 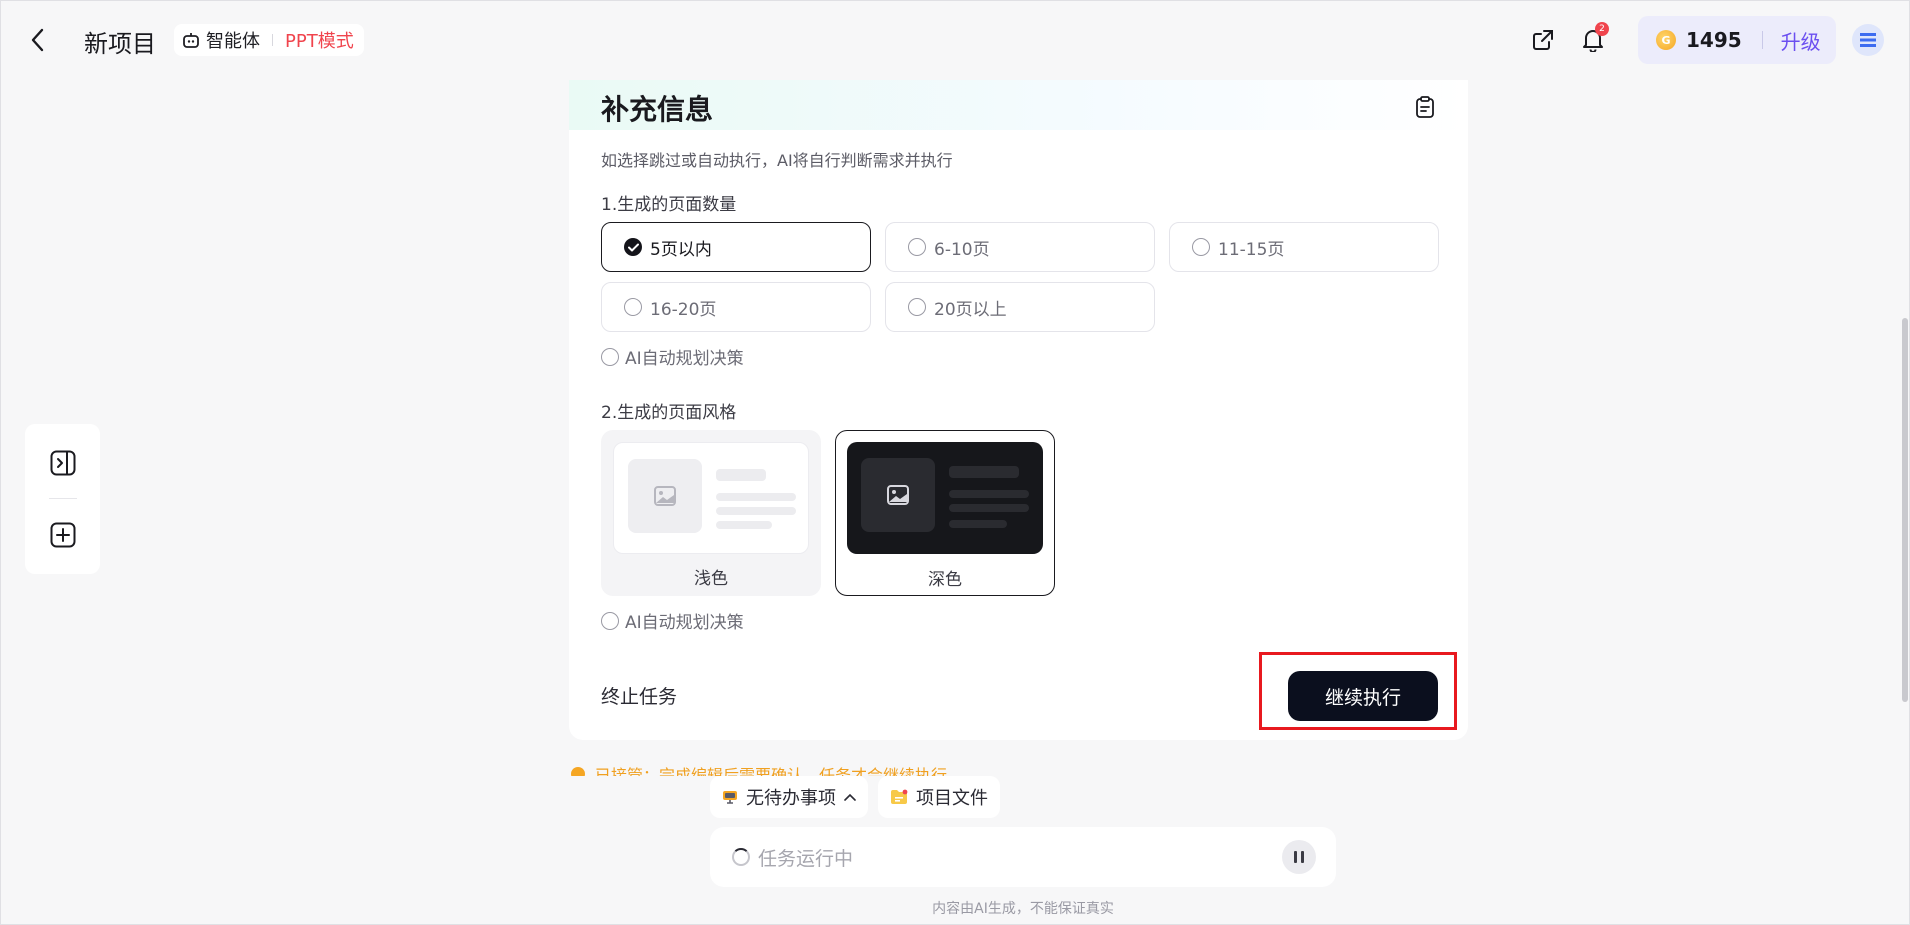 What do you see at coordinates (736, 307) in the screenshot?
I see `page-count-option: 16-20页` at bounding box center [736, 307].